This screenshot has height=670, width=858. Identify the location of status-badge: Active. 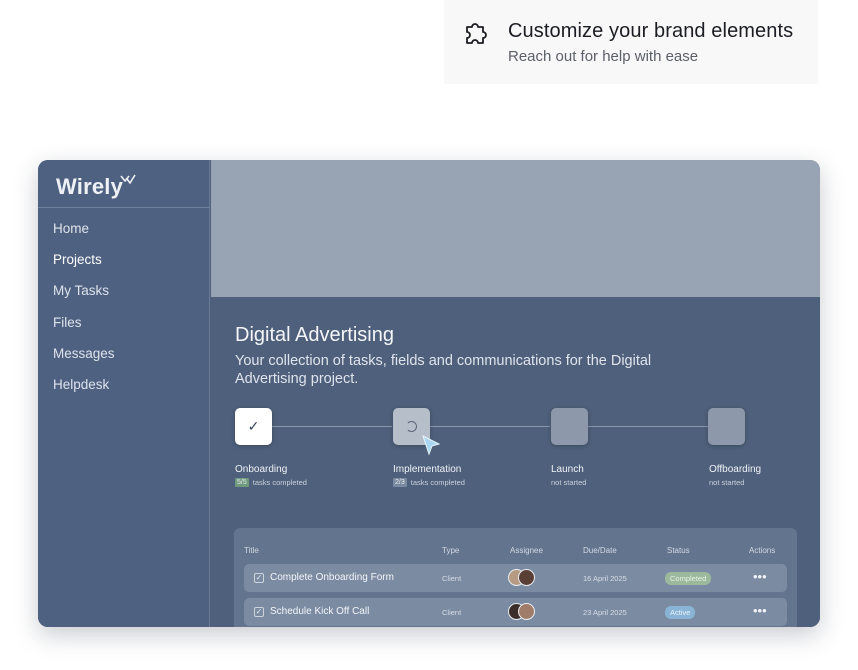
(680, 612).